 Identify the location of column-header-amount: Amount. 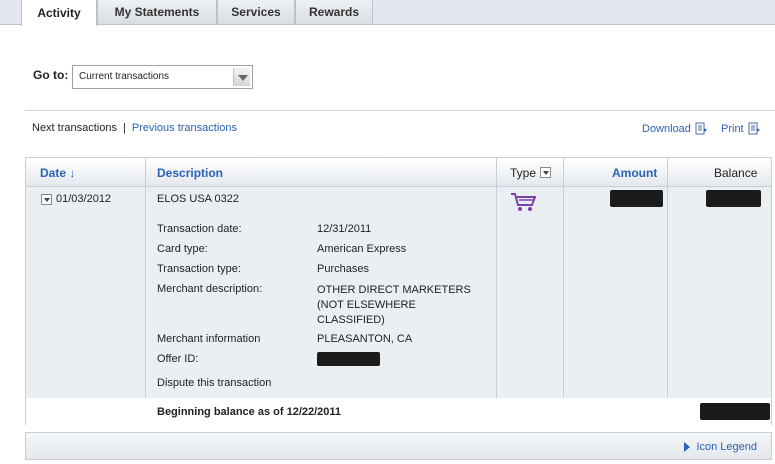
(634, 172).